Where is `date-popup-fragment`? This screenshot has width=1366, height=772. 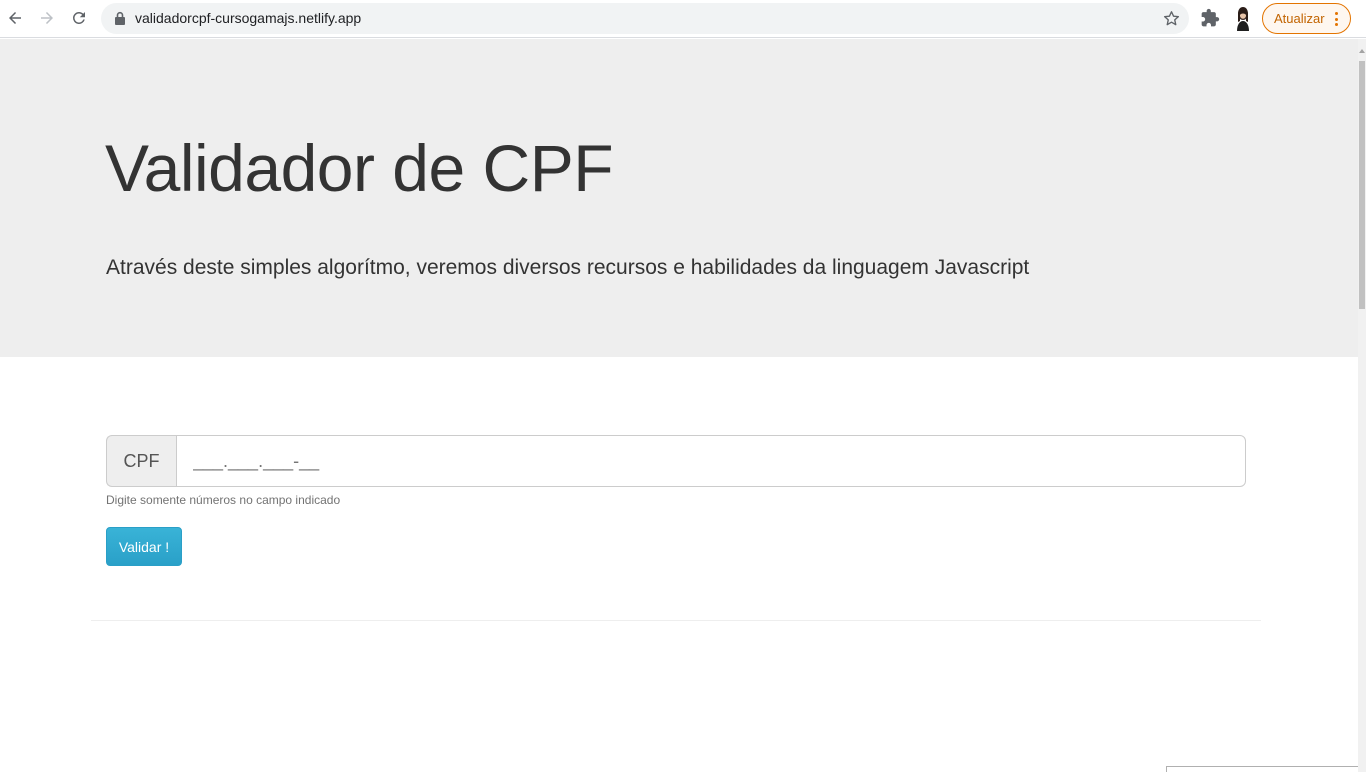 date-popup-fragment is located at coordinates (1262, 769).